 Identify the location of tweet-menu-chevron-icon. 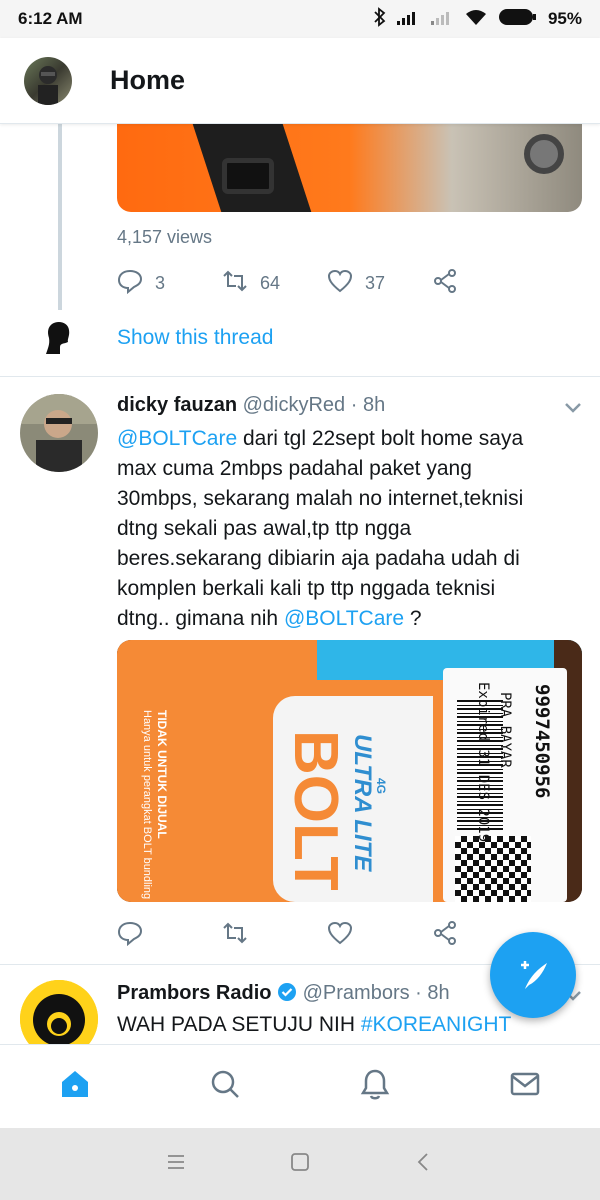
(573, 408).